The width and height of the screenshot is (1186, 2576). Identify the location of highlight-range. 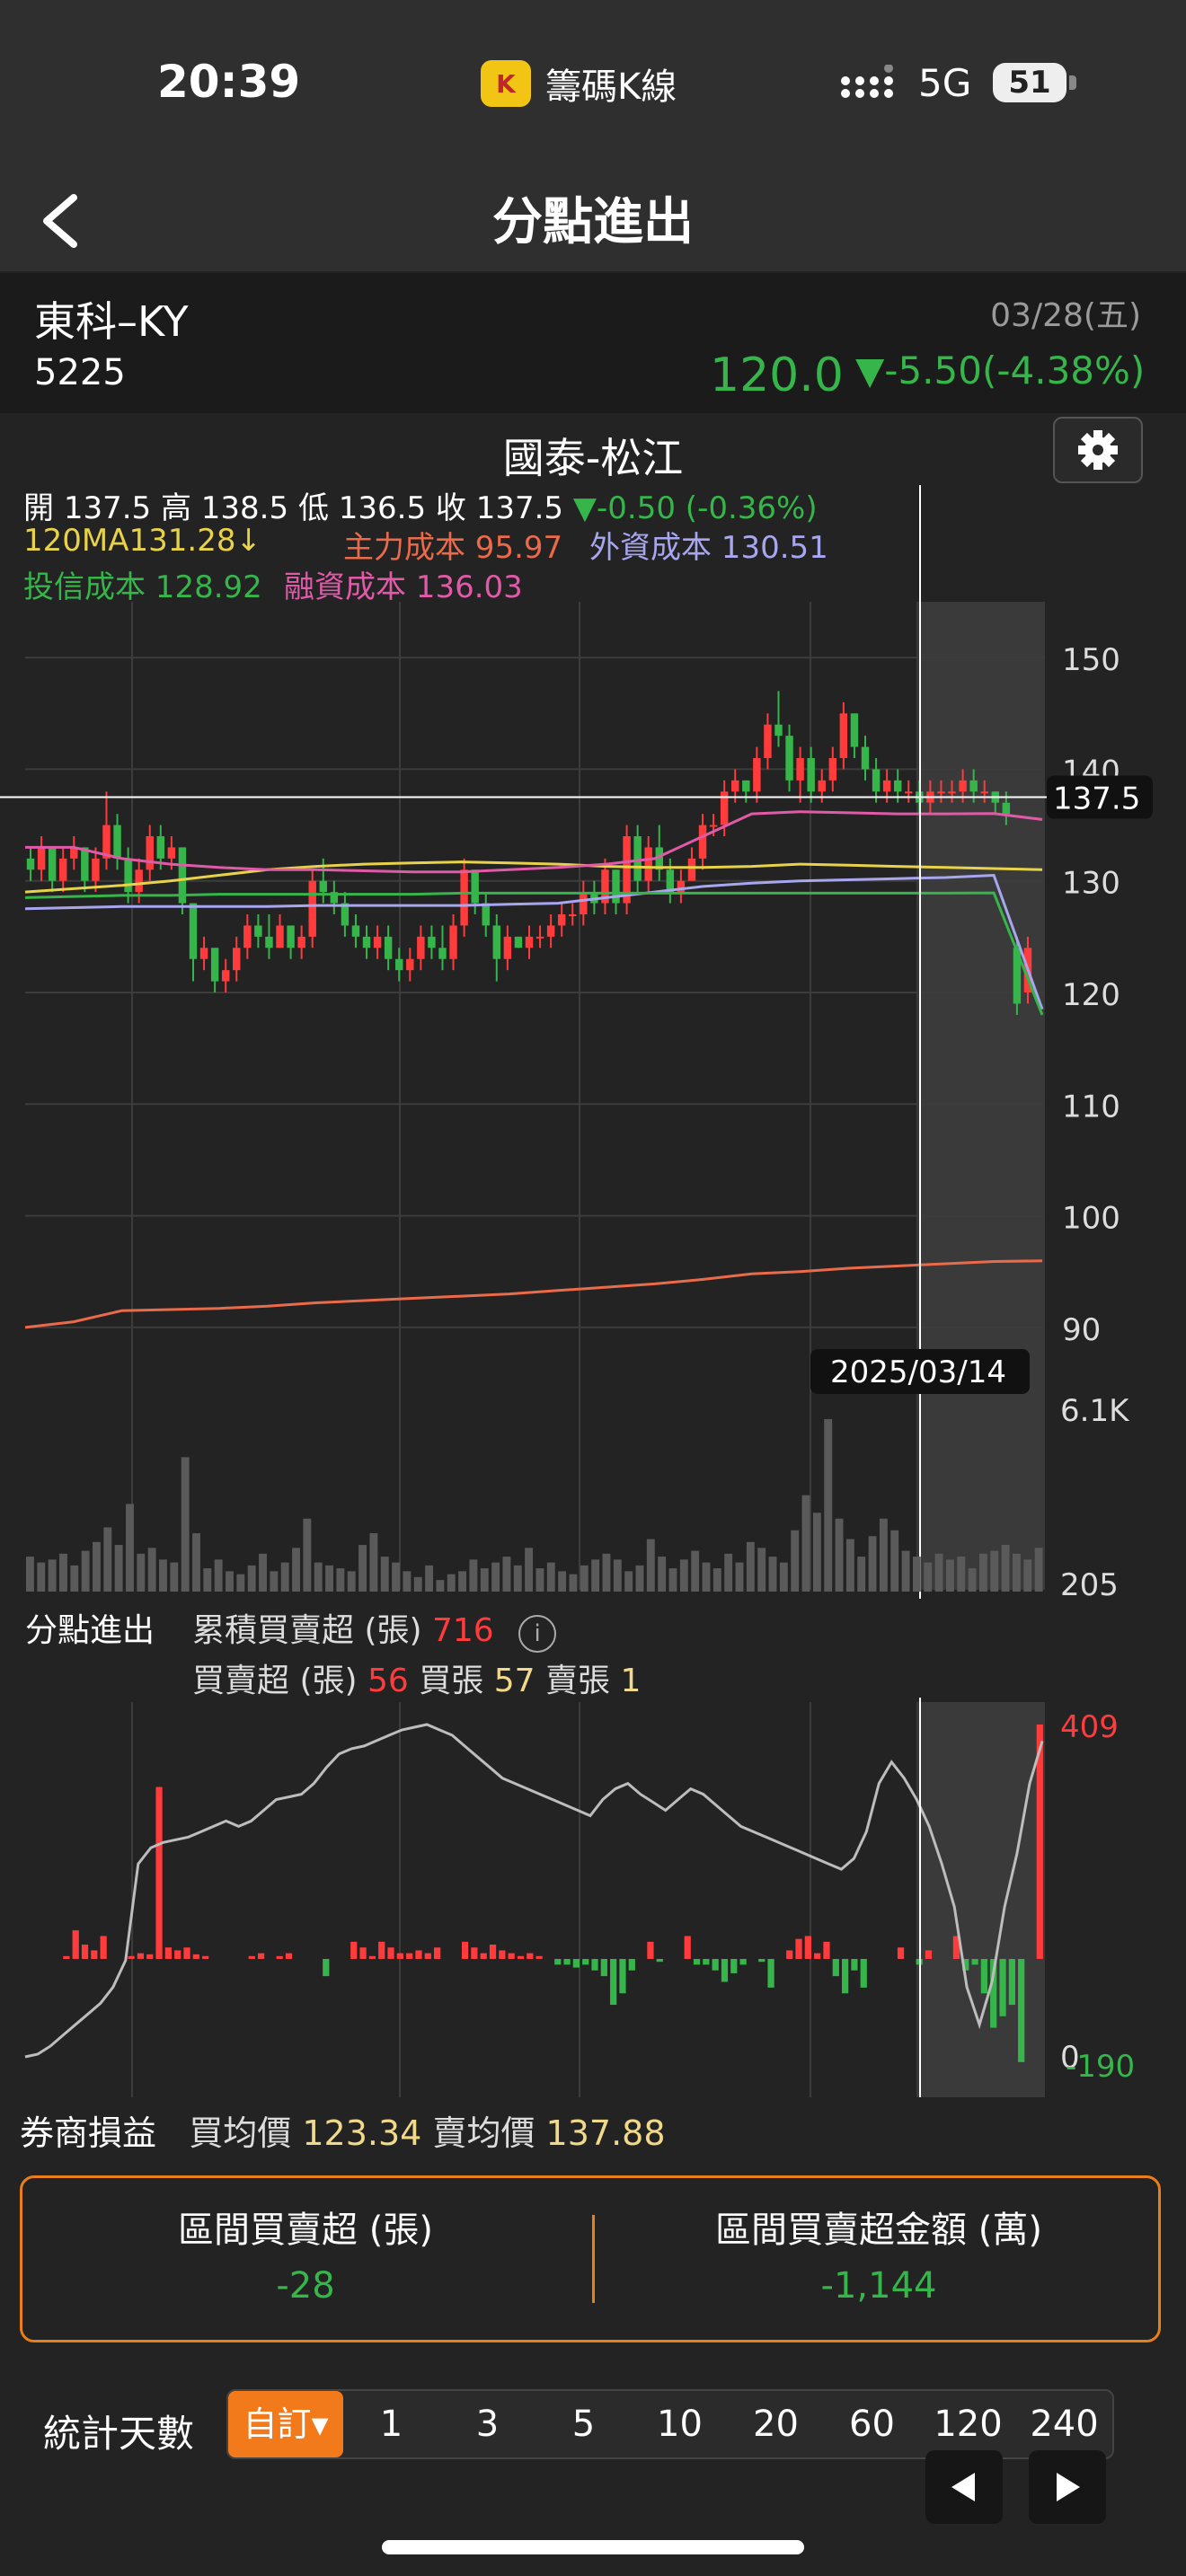
(980, 1096).